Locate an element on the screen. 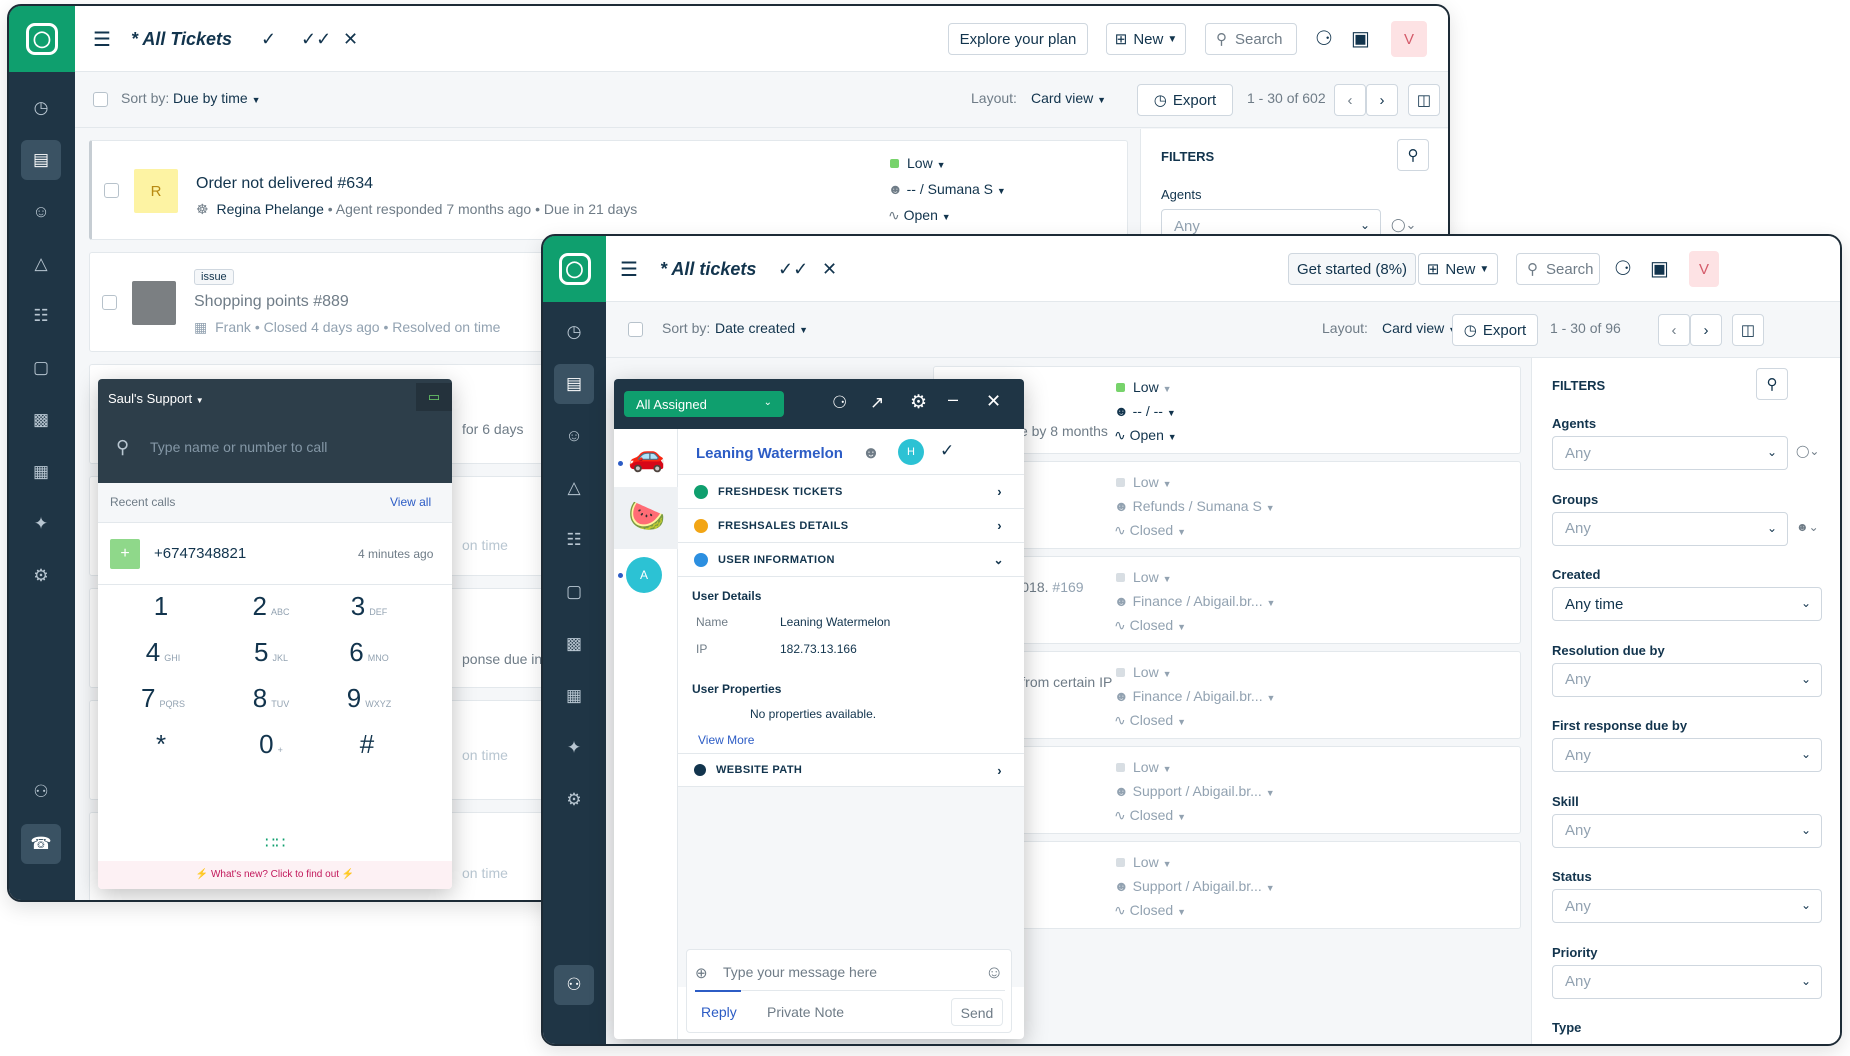  close-icon: ✕ is located at coordinates (993, 401).